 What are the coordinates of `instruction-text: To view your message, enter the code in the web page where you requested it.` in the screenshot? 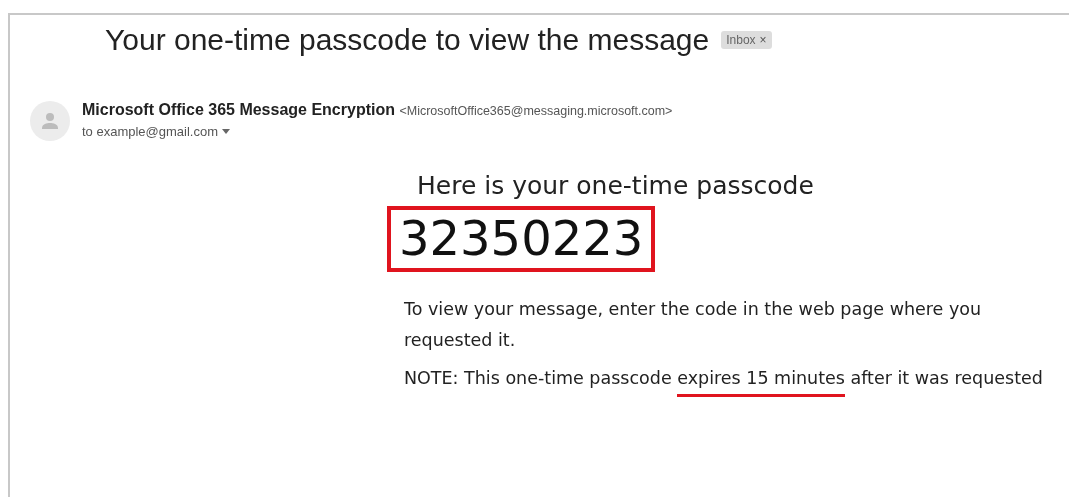 It's located at (693, 325).